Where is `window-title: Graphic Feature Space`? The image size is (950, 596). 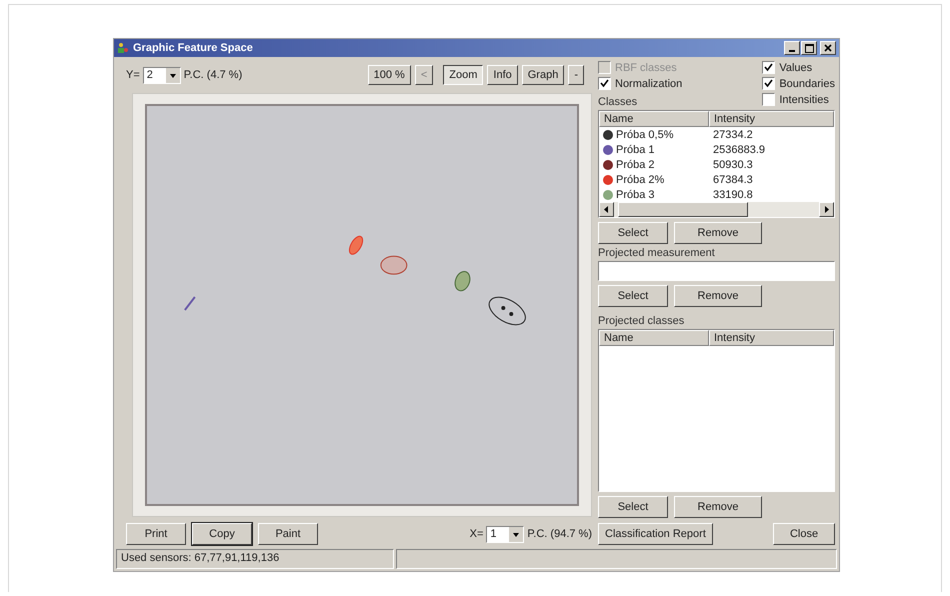 window-title: Graphic Feature Space is located at coordinates (193, 48).